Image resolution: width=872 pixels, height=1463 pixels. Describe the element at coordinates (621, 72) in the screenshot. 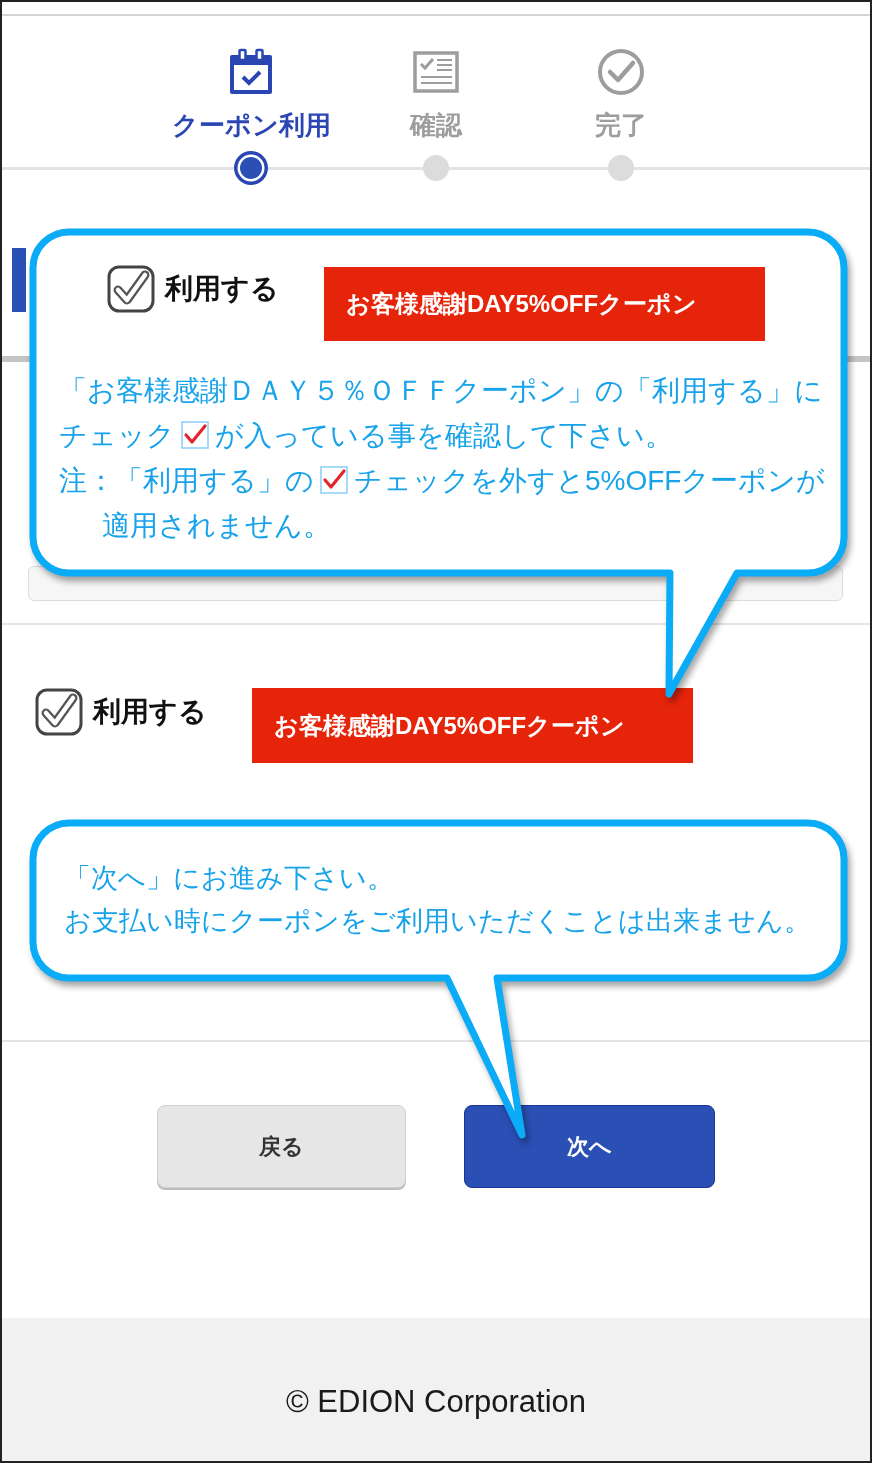

I see `check-circle-icon` at that location.